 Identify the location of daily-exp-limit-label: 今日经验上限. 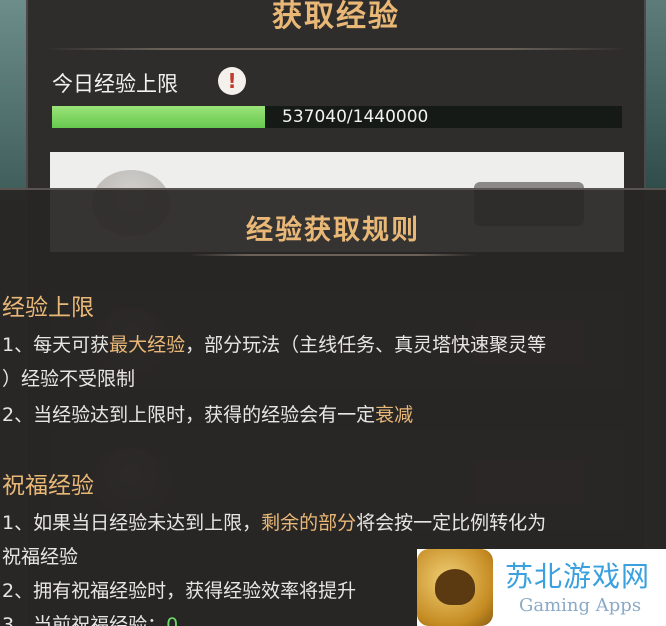
(115, 84).